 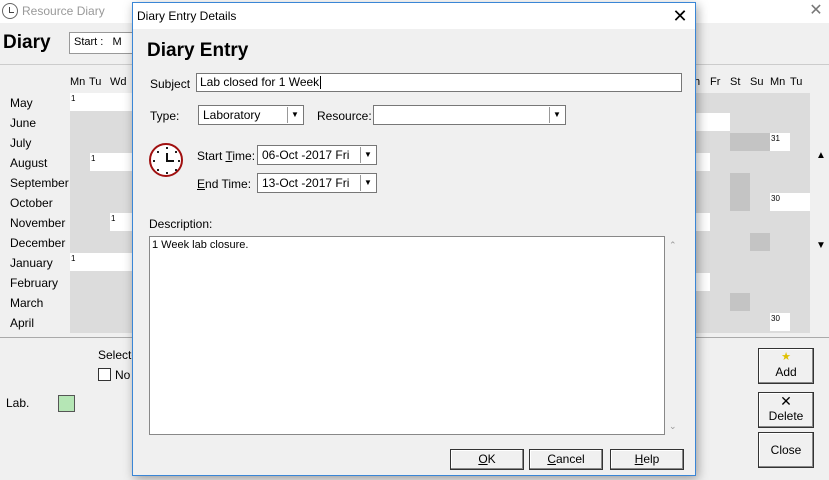 I want to click on resource-select: ▼, so click(x=469, y=115).